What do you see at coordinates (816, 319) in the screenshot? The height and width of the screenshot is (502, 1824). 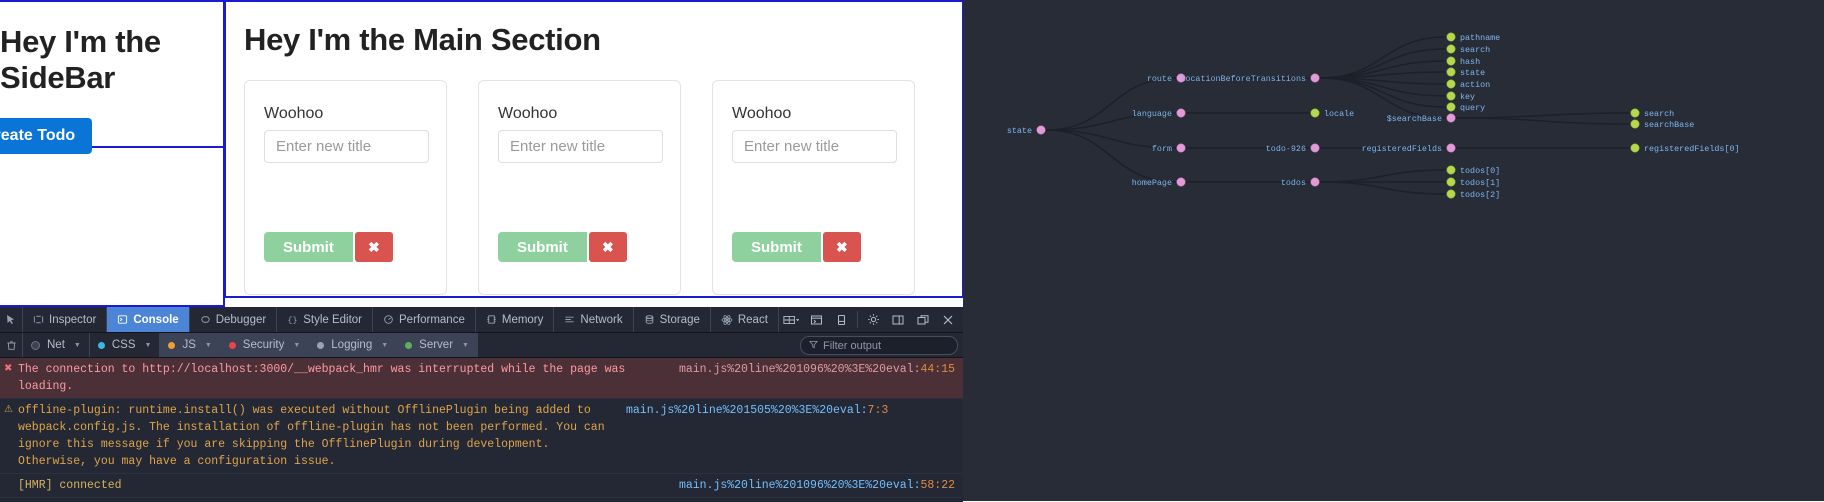 I see `split-console-icon` at bounding box center [816, 319].